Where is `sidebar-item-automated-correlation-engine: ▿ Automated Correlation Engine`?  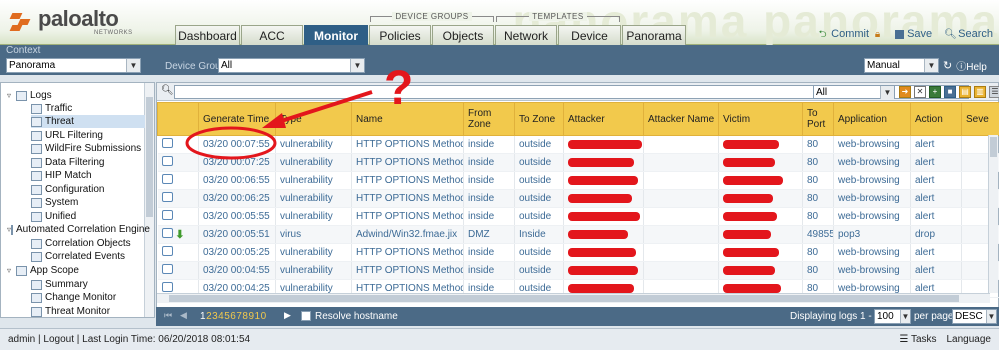 sidebar-item-automated-correlation-engine: ▿ Automated Correlation Engine is located at coordinates (78, 229).